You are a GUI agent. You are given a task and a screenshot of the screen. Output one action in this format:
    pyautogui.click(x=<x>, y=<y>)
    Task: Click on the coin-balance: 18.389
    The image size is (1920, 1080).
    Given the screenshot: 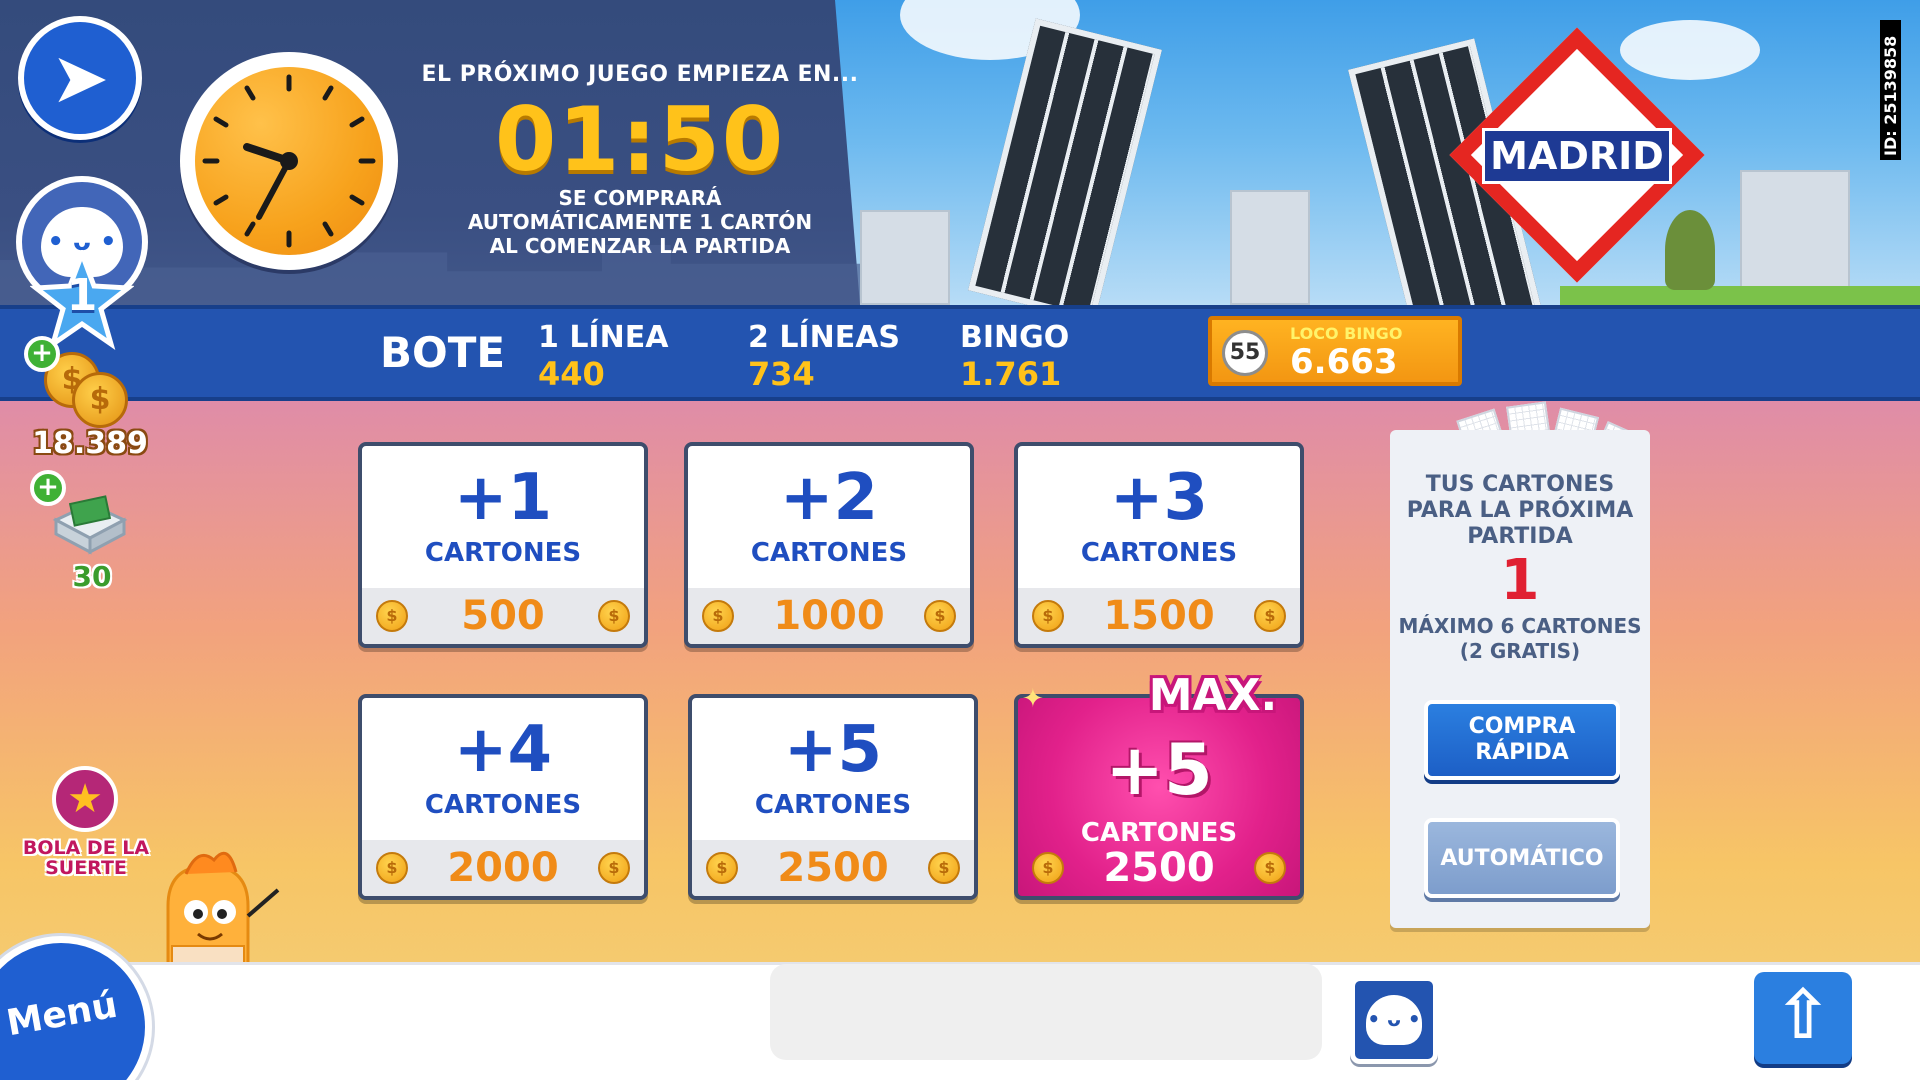 What is the action you would take?
    pyautogui.click(x=90, y=443)
    